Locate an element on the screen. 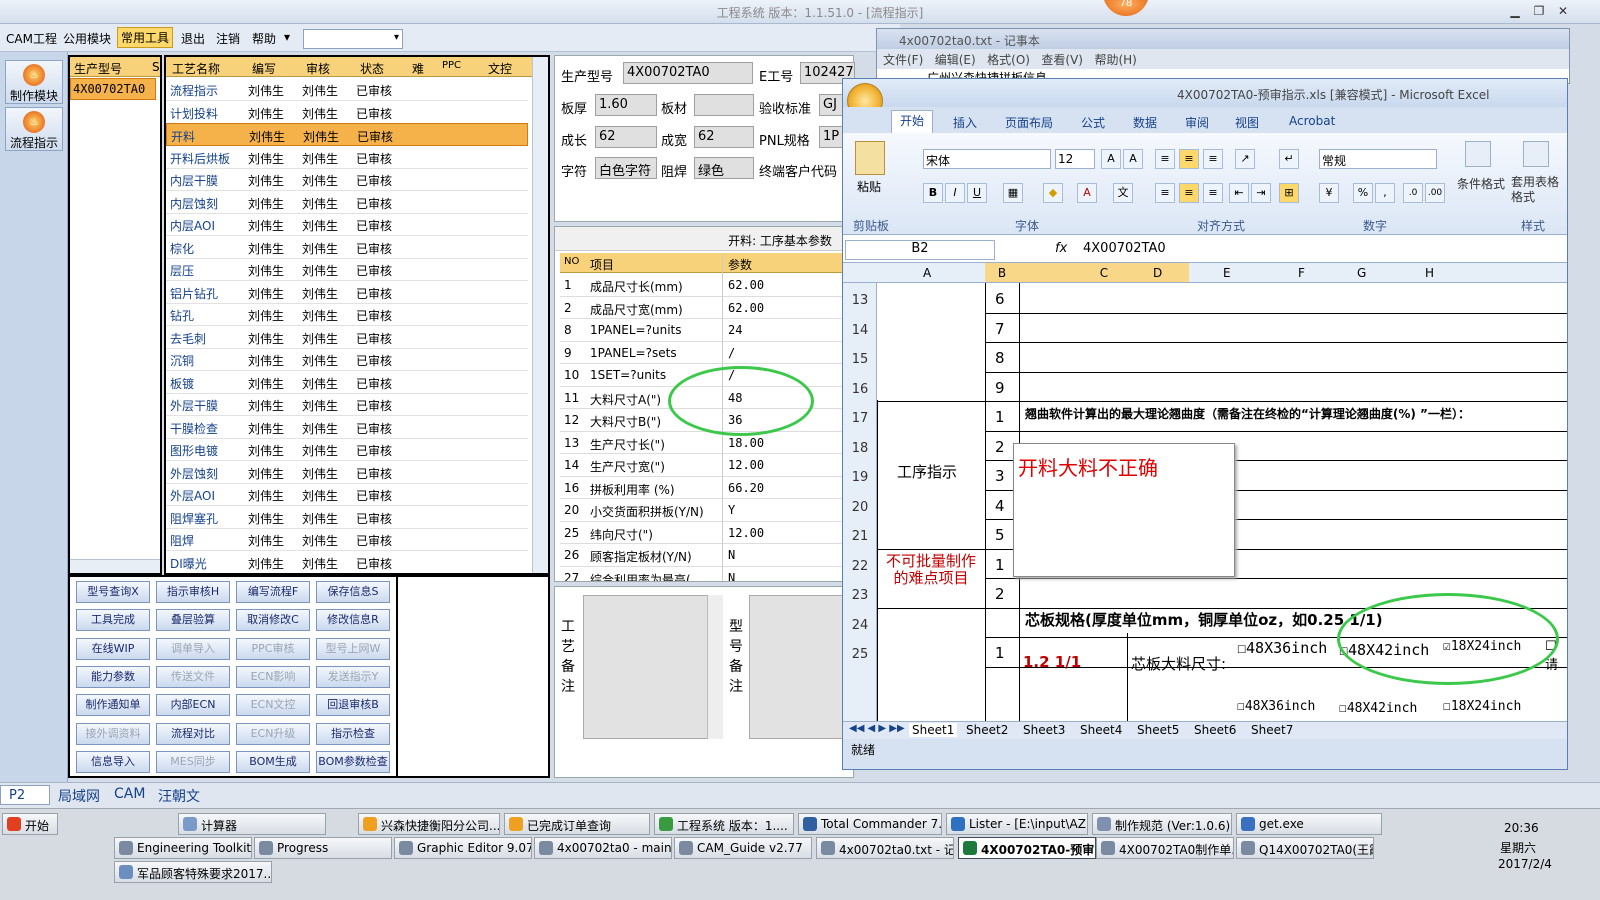 Image resolution: width=1600 pixels, height=900 pixels. wrap-text-icon: ↵ is located at coordinates (1289, 159).